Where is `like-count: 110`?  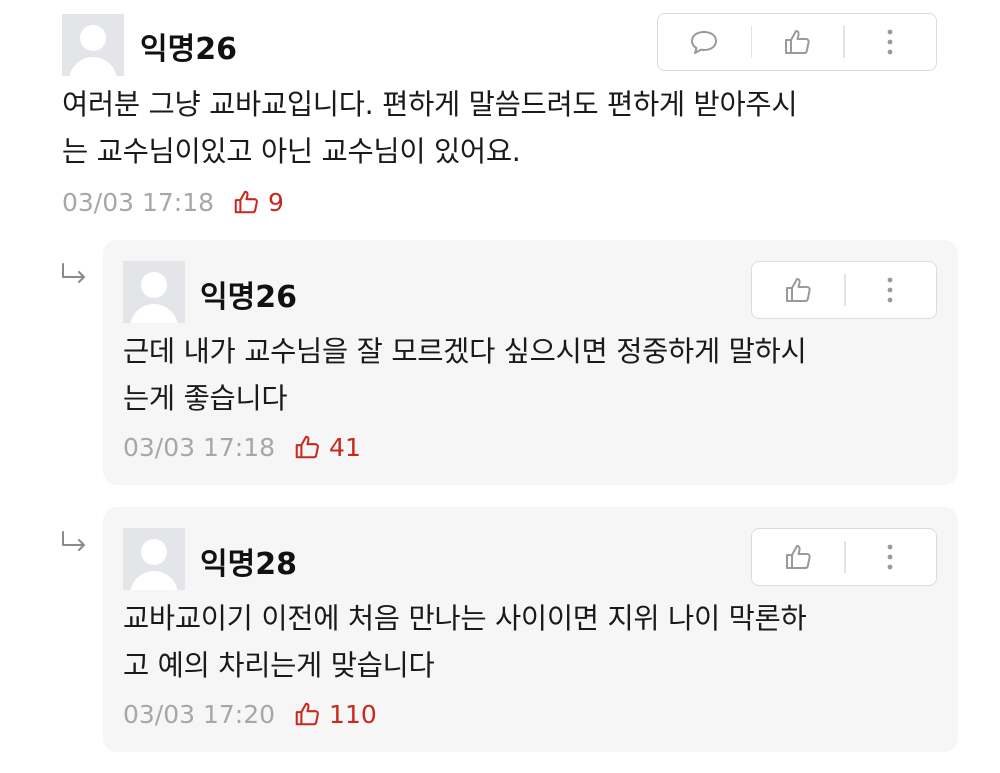
like-count: 110 is located at coordinates (335, 714).